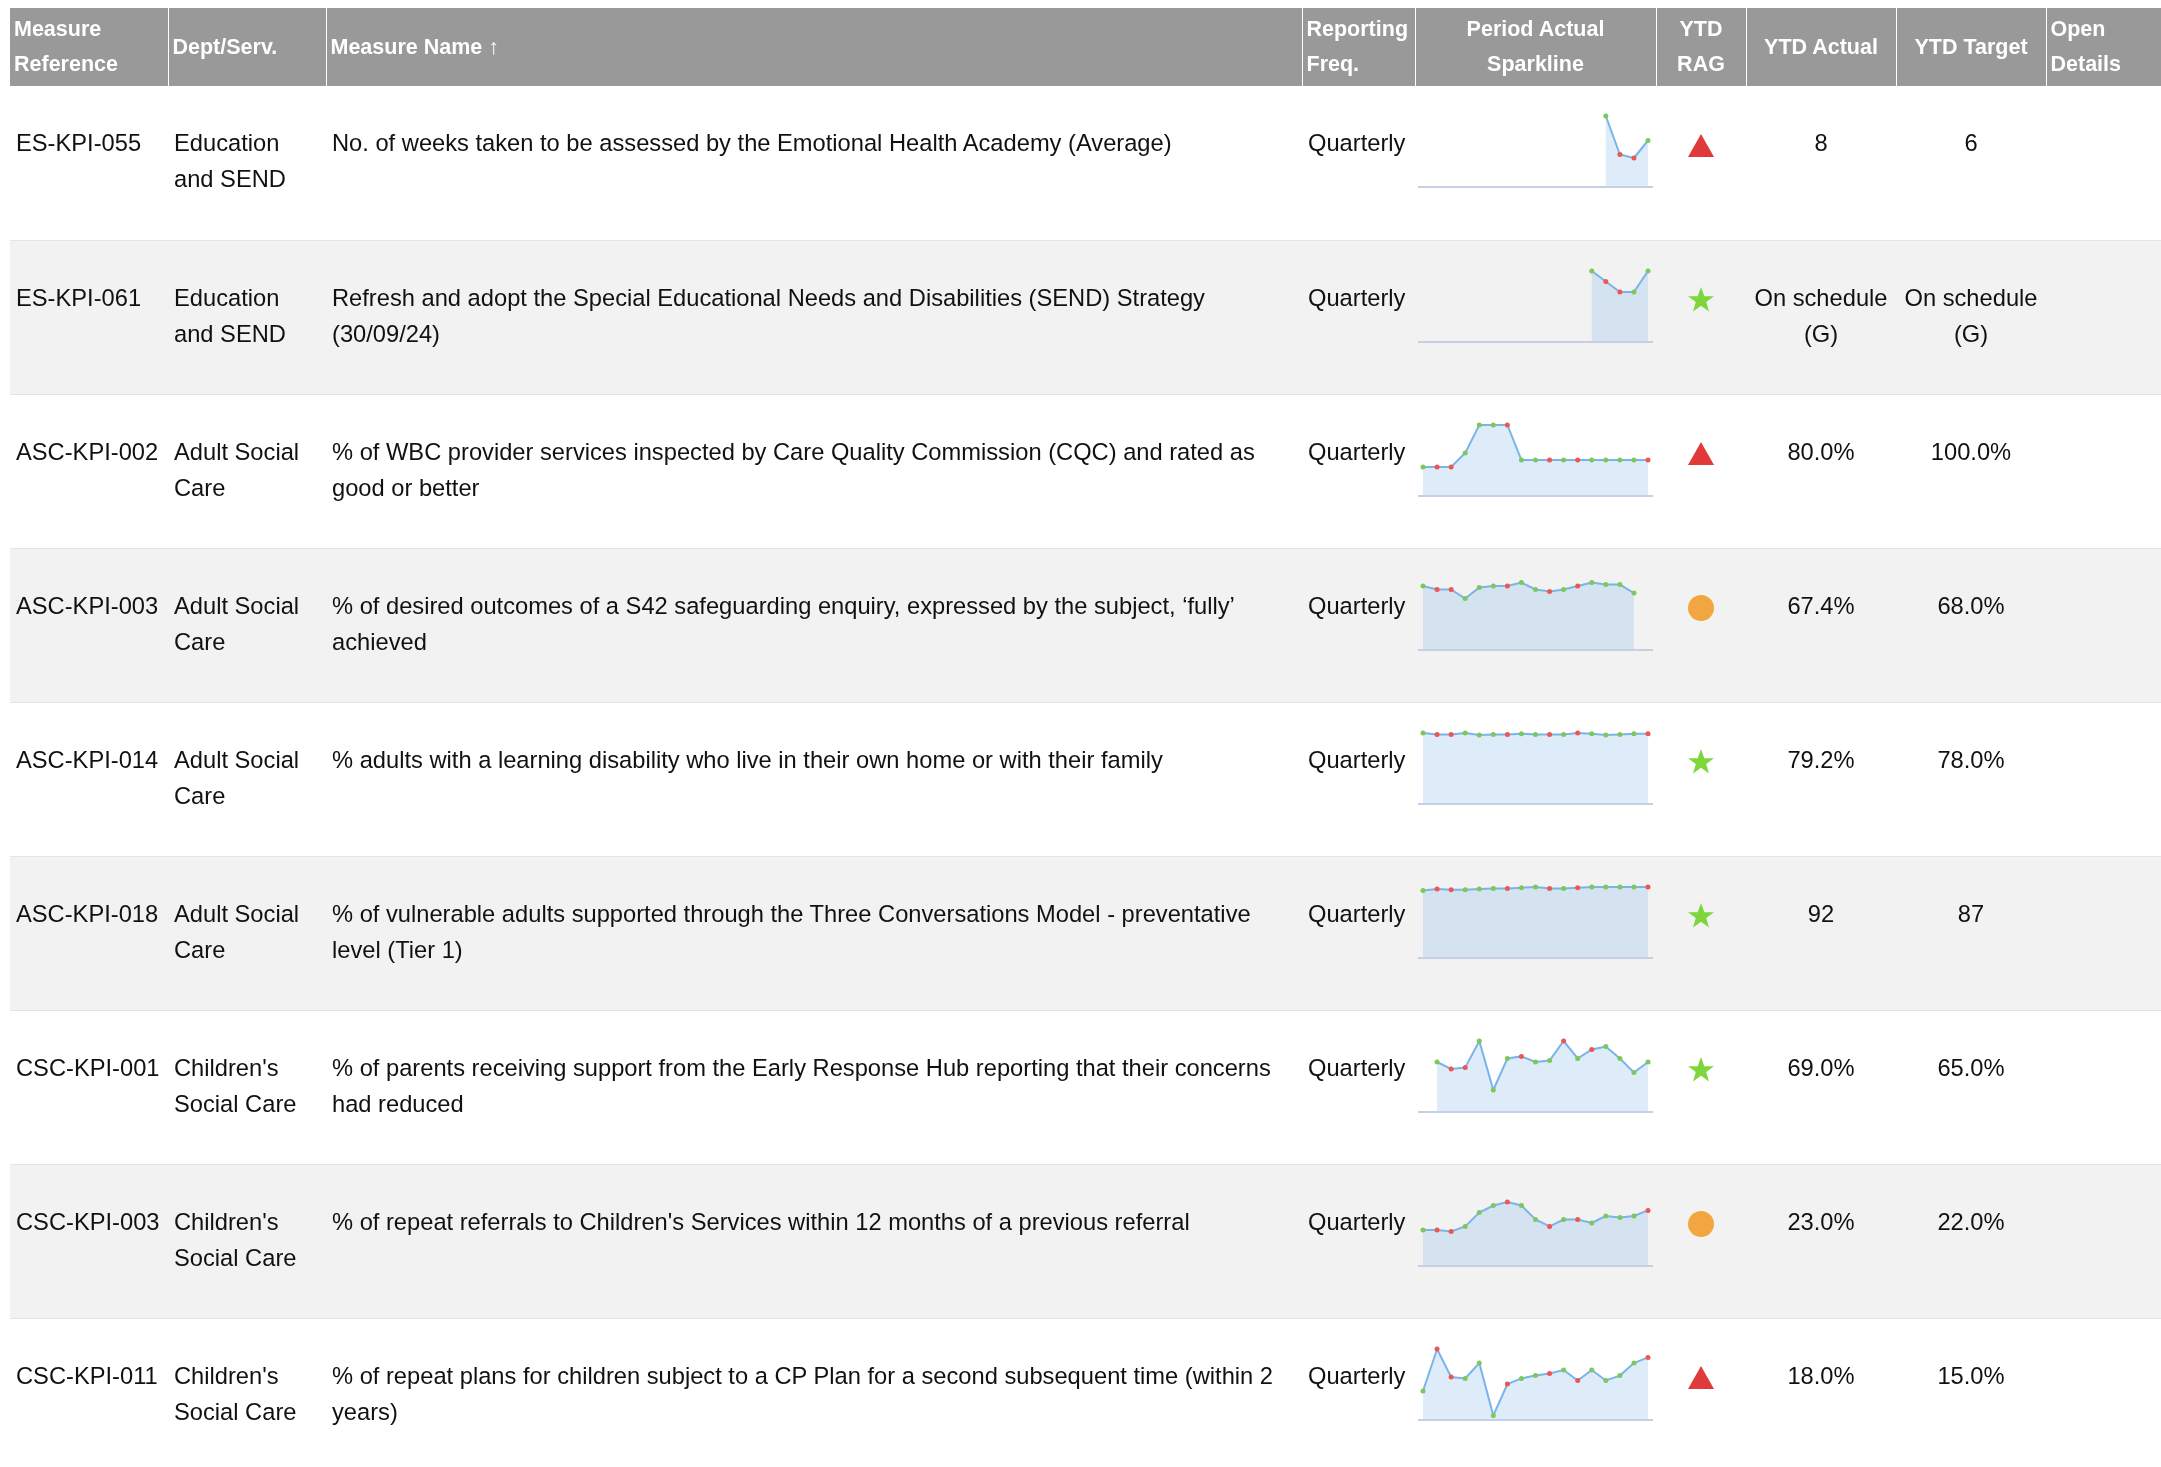 The width and height of the screenshot is (2161, 1467). What do you see at coordinates (1701, 47) in the screenshot?
I see `column-header: YTD RAG` at bounding box center [1701, 47].